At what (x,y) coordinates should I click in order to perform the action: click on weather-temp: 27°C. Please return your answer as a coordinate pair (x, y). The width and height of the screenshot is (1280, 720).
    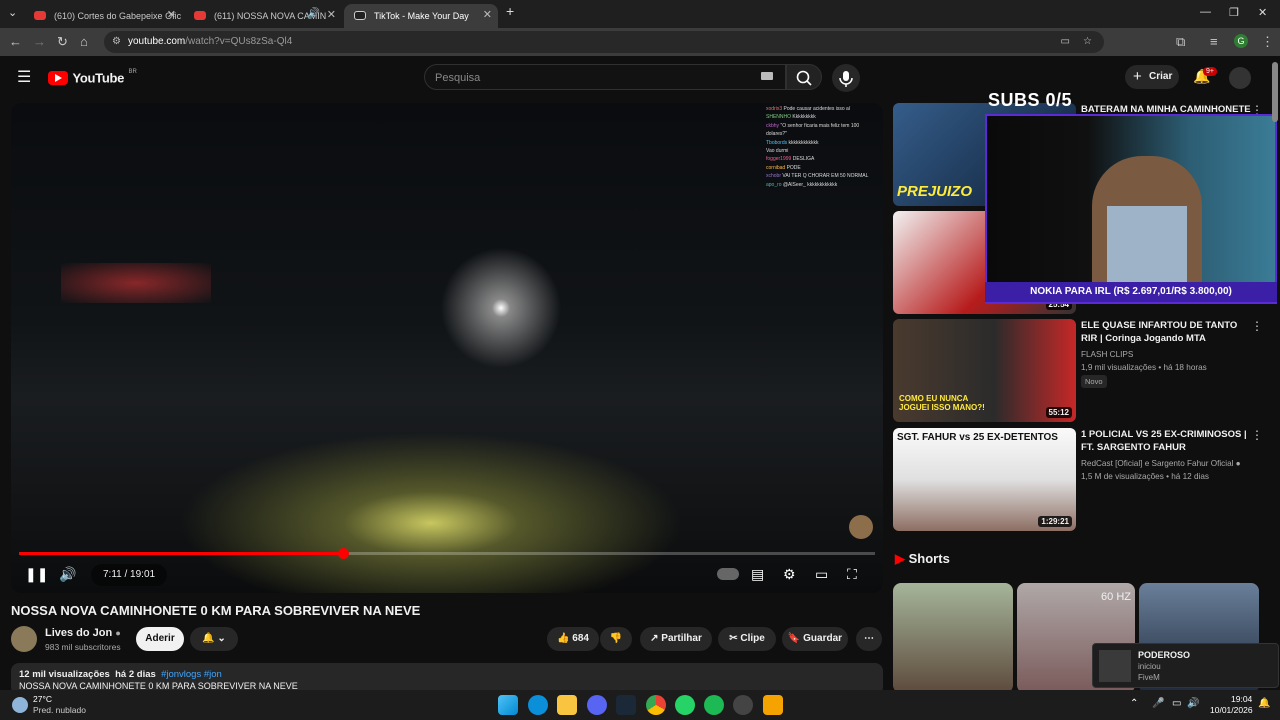
    Looking at the image, I should click on (42, 699).